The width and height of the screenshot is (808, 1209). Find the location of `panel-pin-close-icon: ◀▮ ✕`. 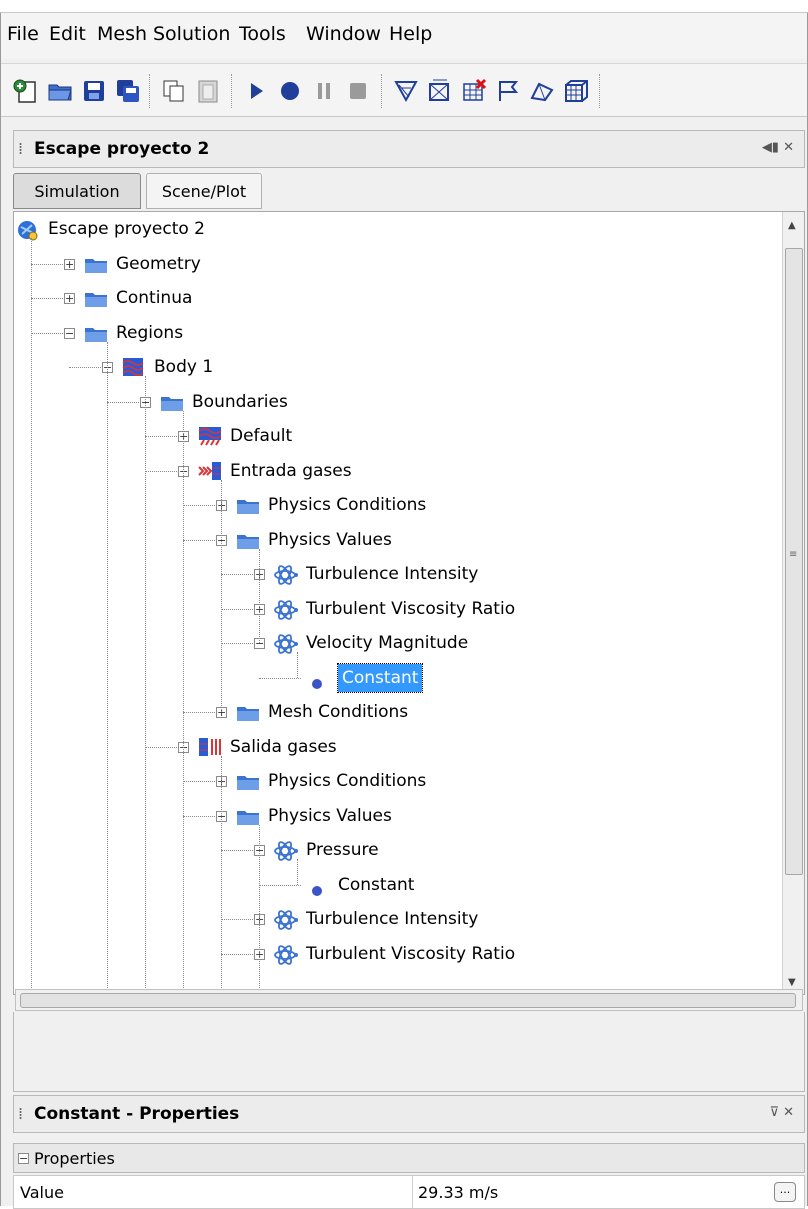

panel-pin-close-icon: ◀▮ ✕ is located at coordinates (778, 147).